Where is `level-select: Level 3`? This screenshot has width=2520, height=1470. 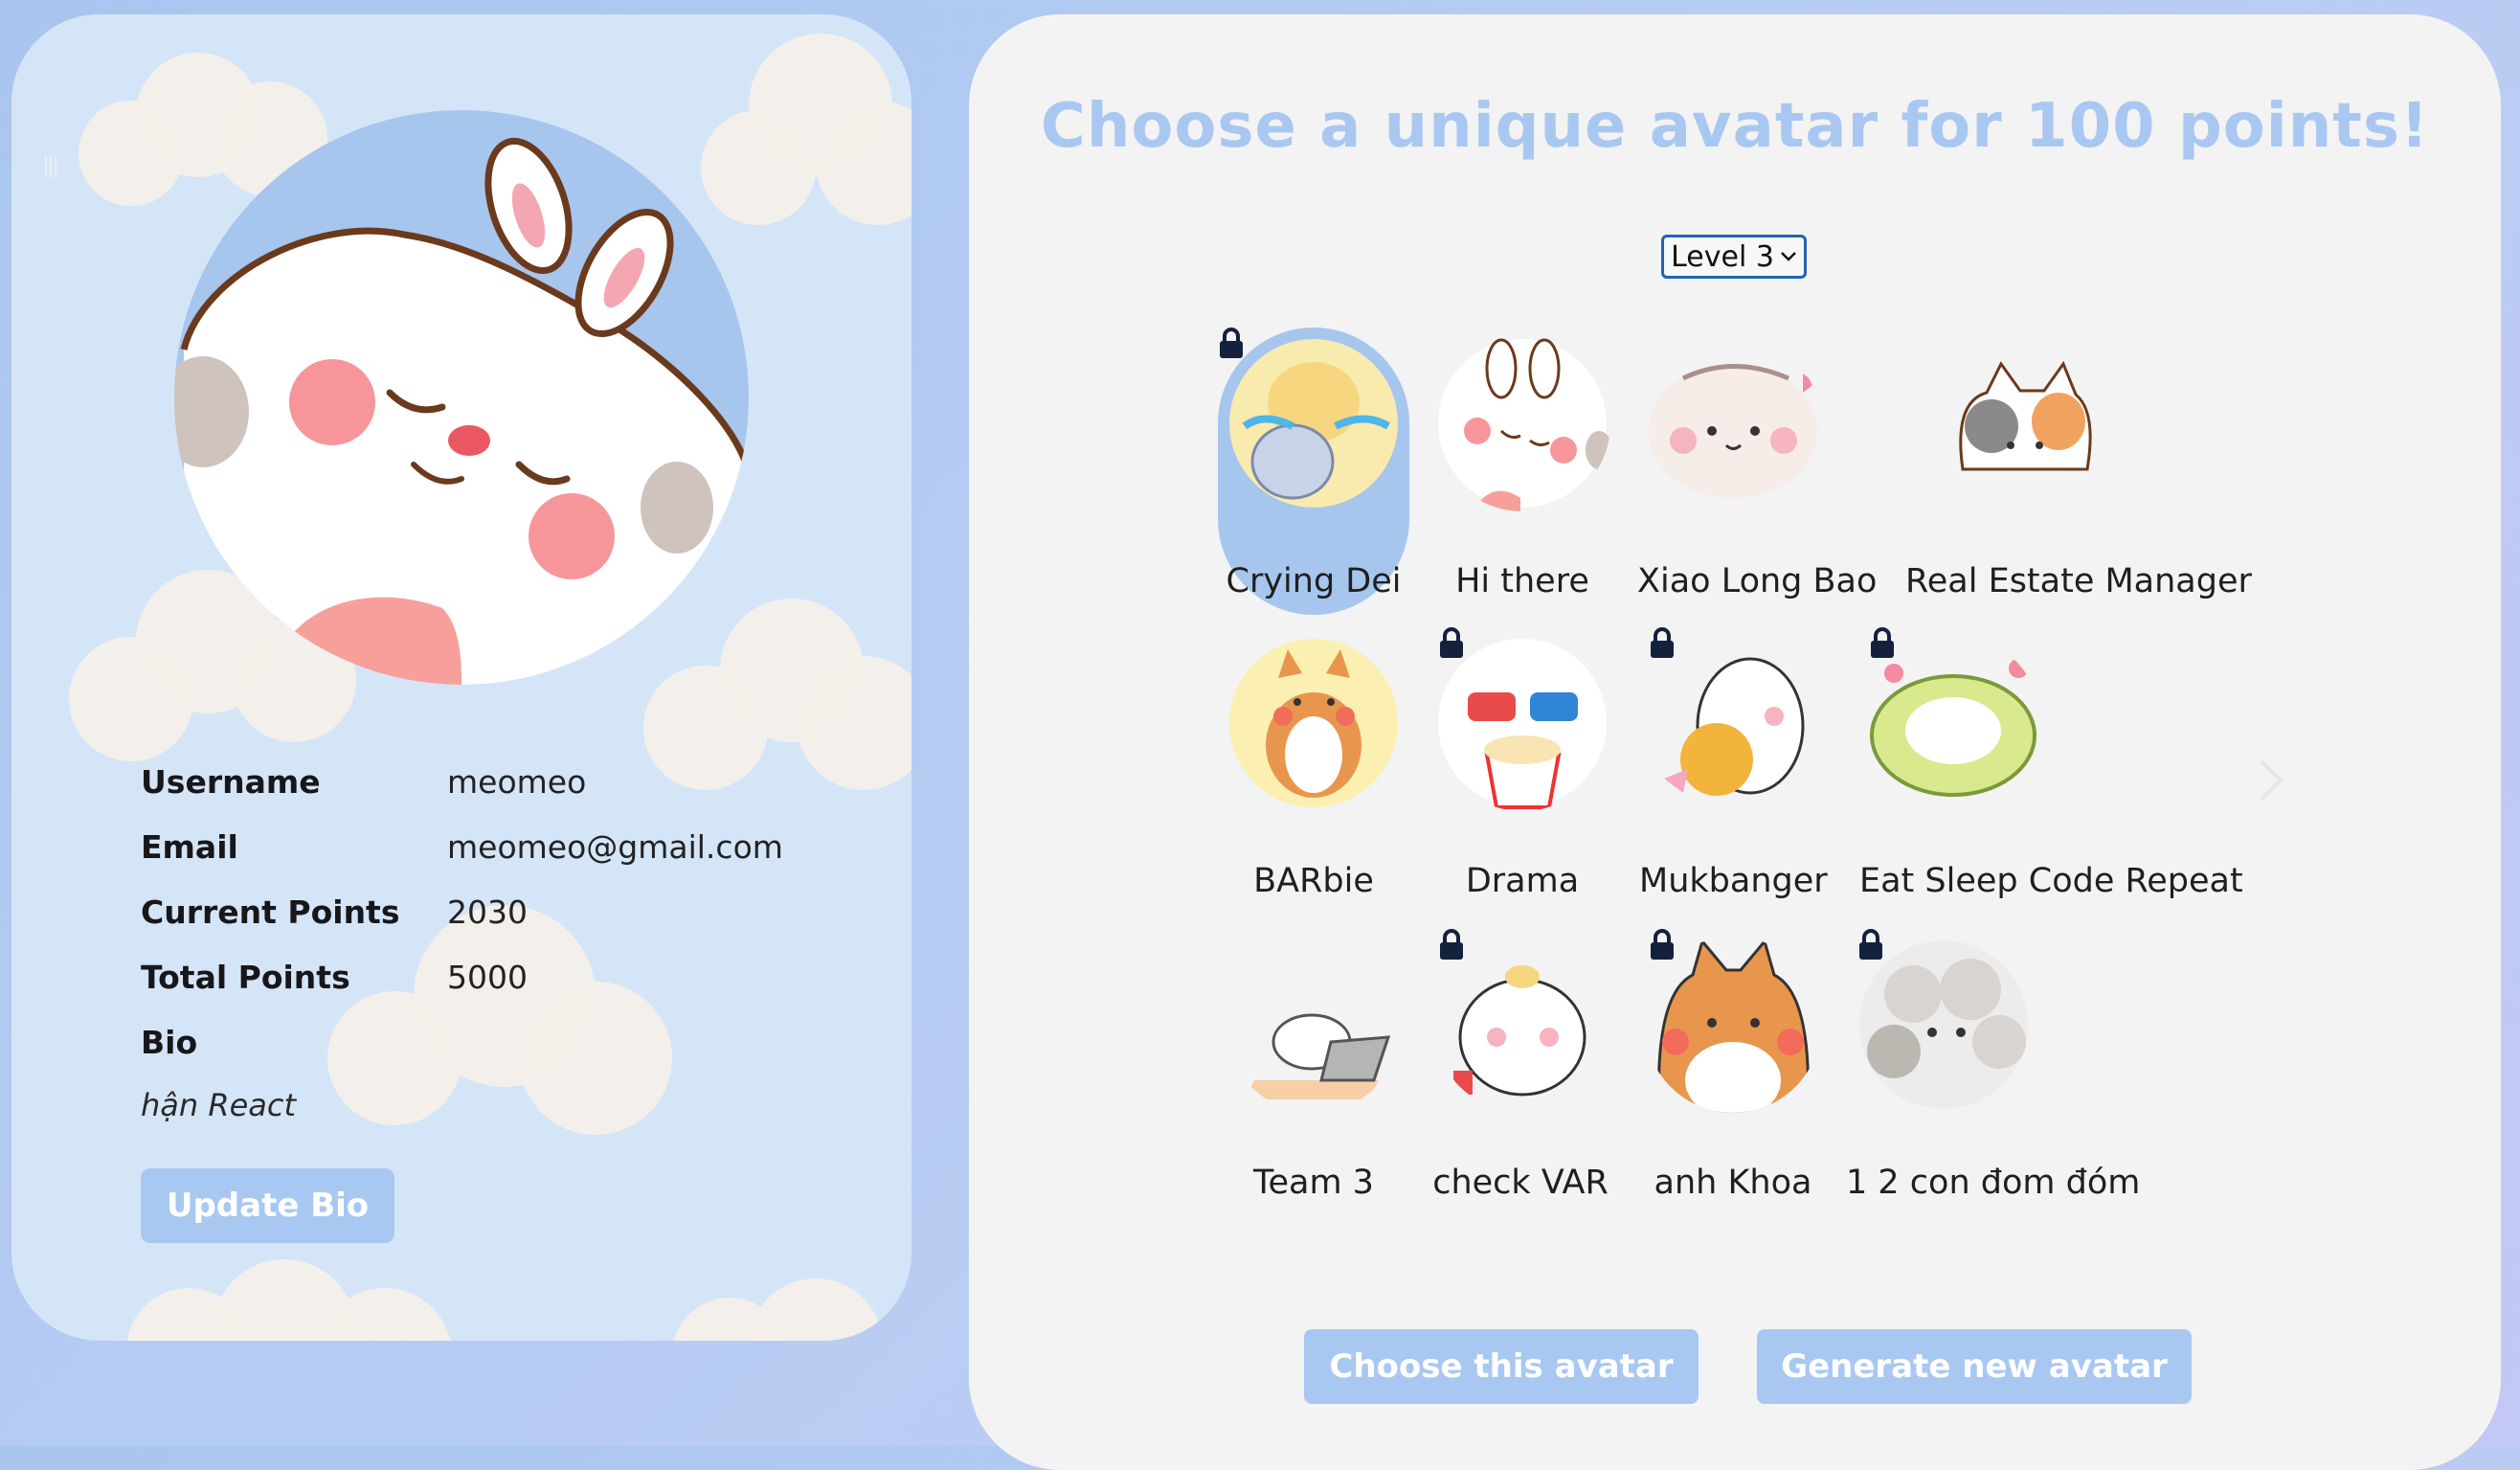
level-select: Level 3 is located at coordinates (1734, 257).